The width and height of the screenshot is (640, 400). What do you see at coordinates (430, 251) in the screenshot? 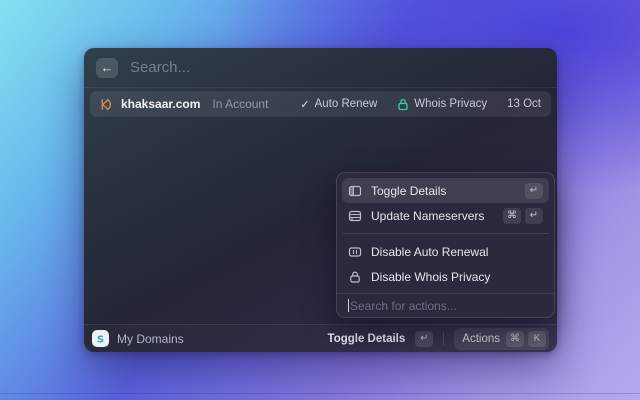
I see `menu-item-label: Disable Auto Renewal` at bounding box center [430, 251].